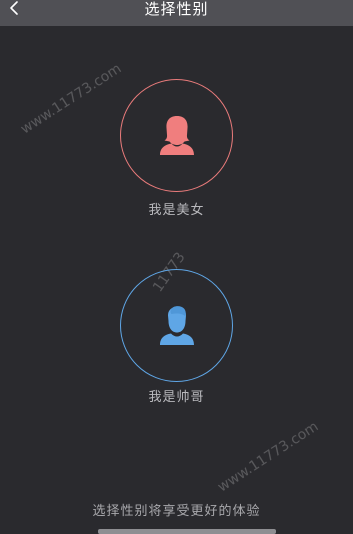 This screenshot has height=534, width=353. I want to click on female-label: 我是美女, so click(176, 208).